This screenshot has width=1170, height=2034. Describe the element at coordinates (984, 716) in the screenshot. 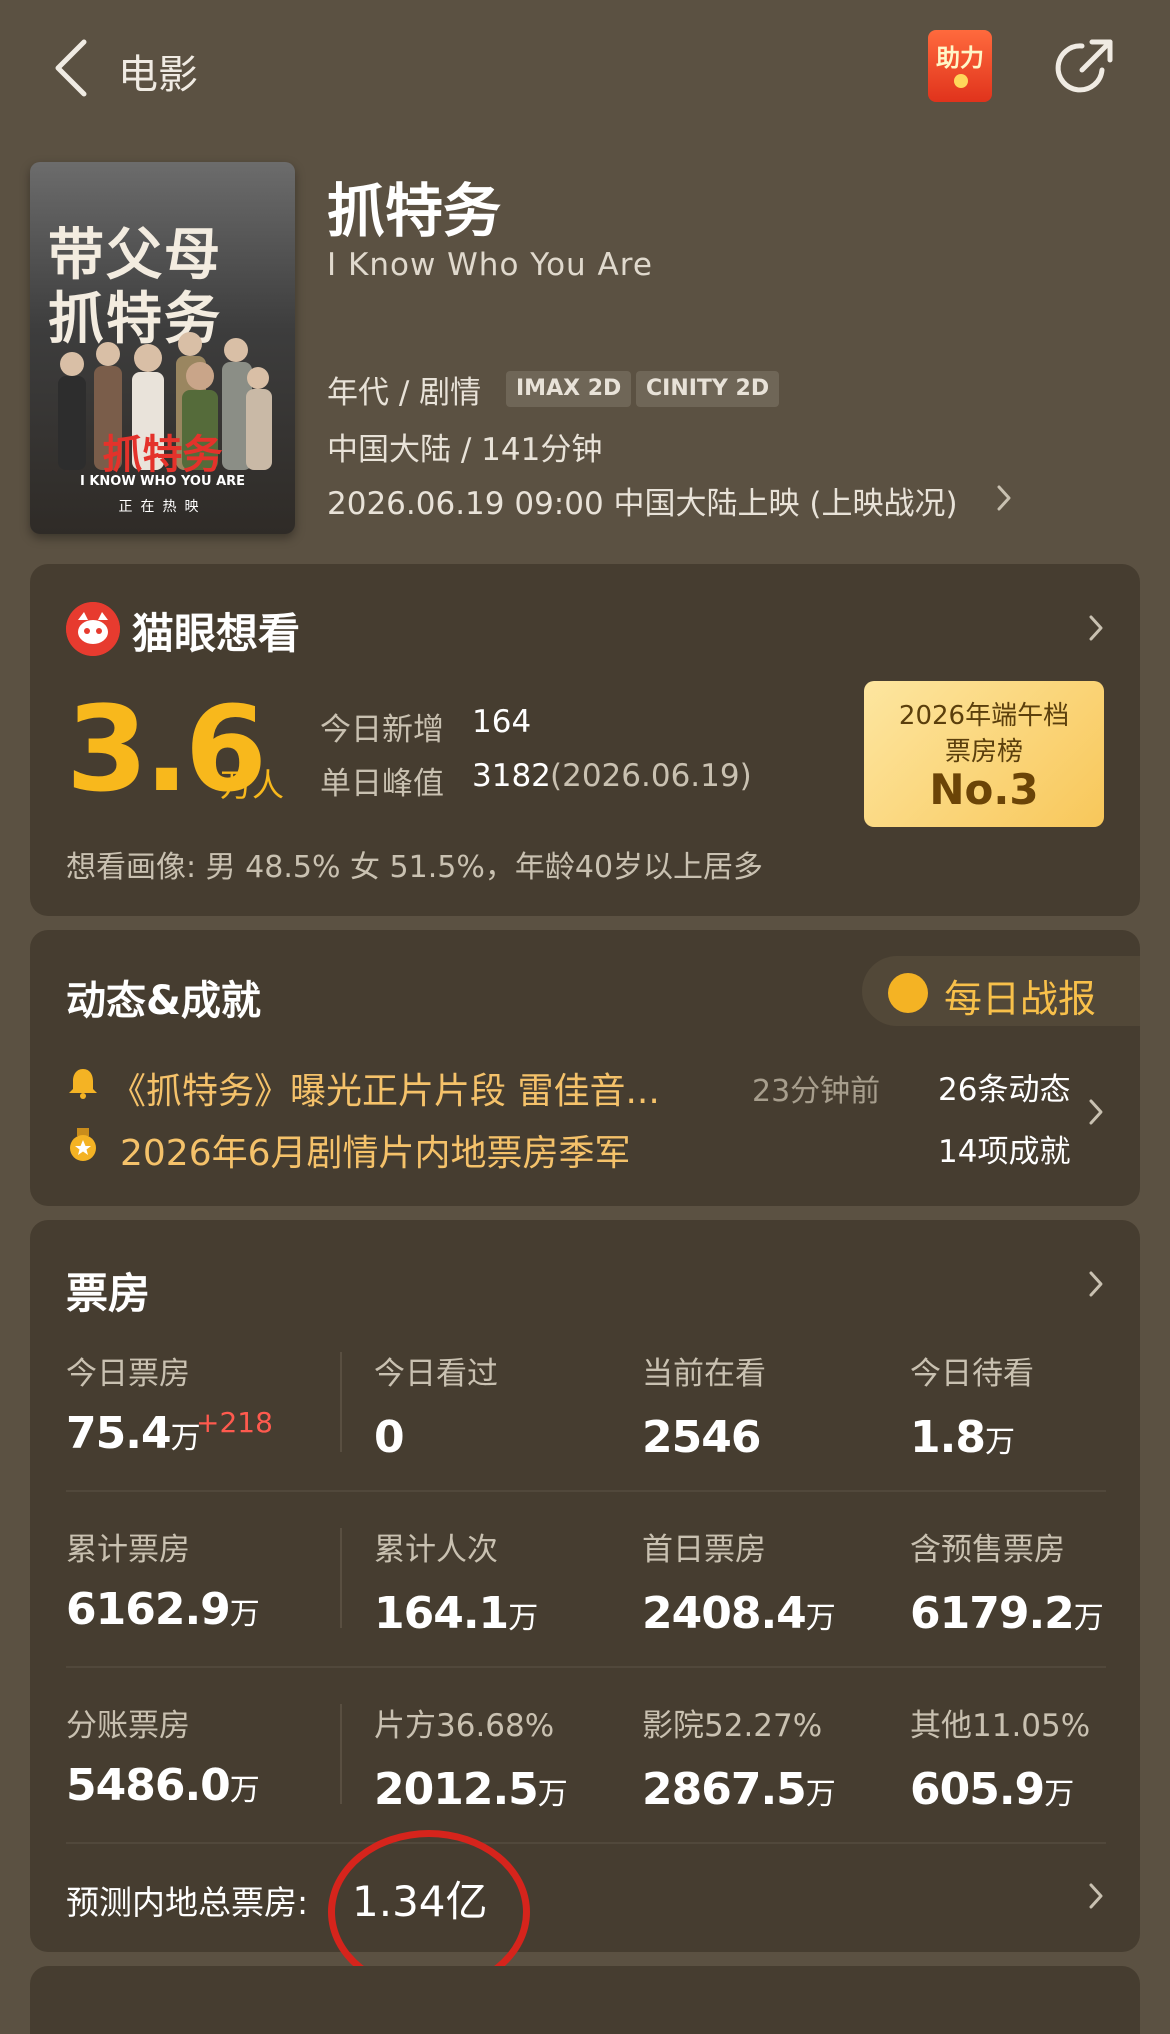

I see `rank-season: 2026年端午档` at that location.